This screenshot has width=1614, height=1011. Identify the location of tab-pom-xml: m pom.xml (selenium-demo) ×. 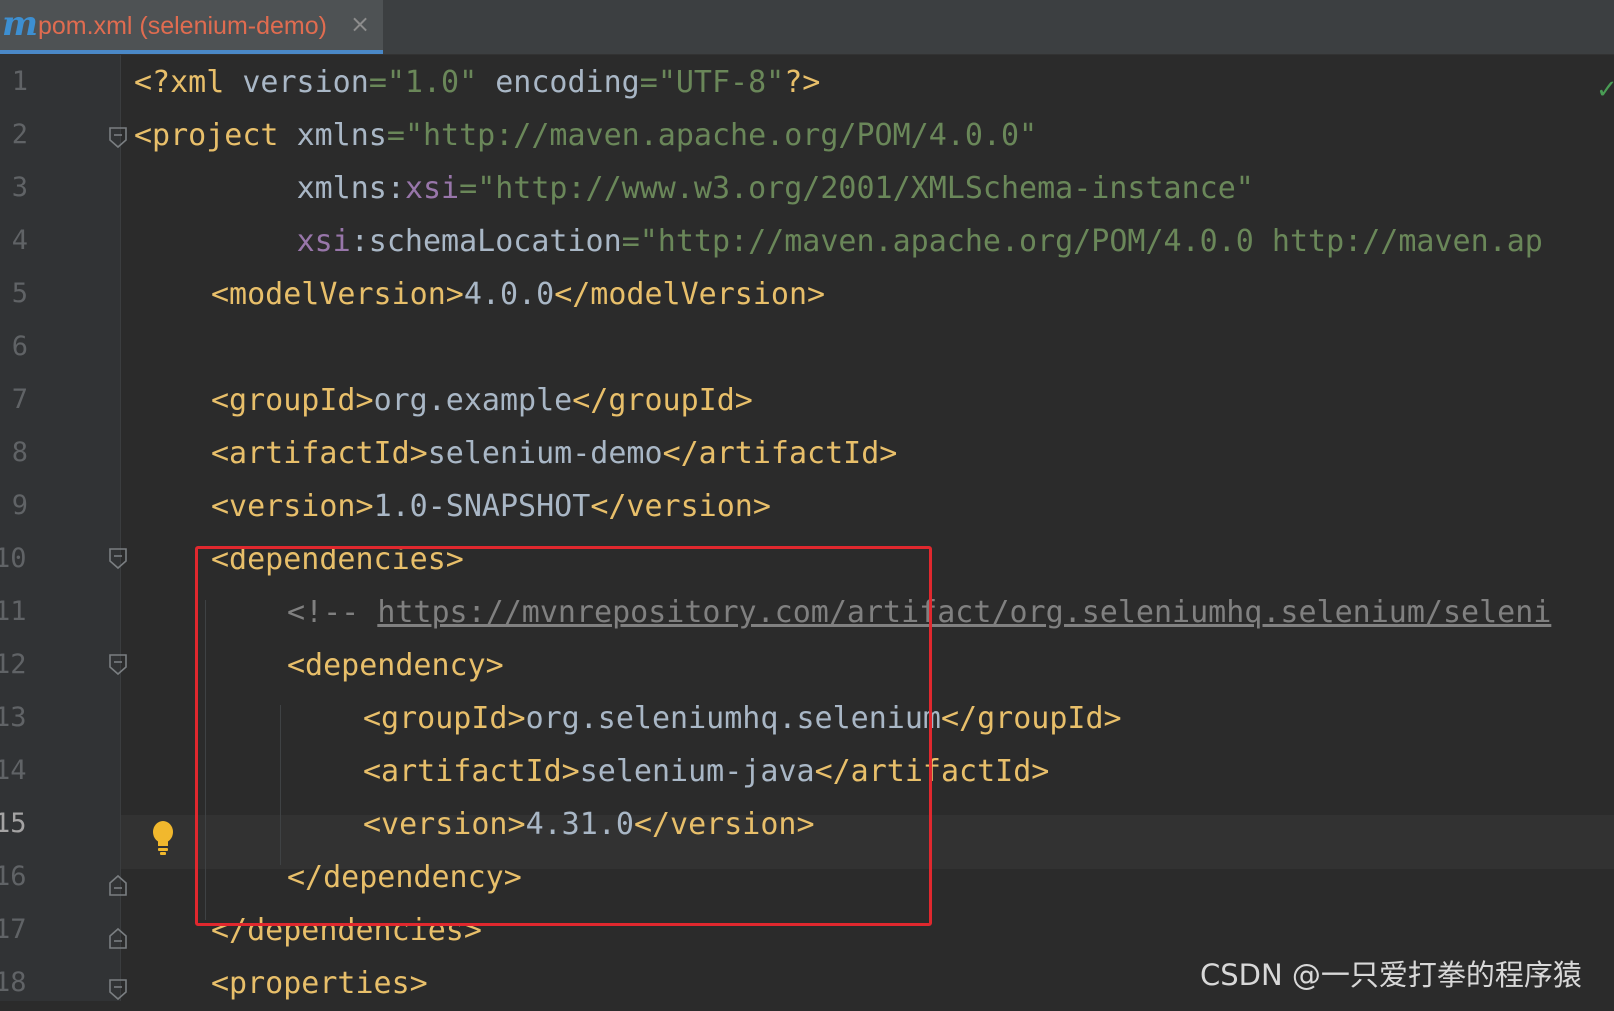
(191, 27).